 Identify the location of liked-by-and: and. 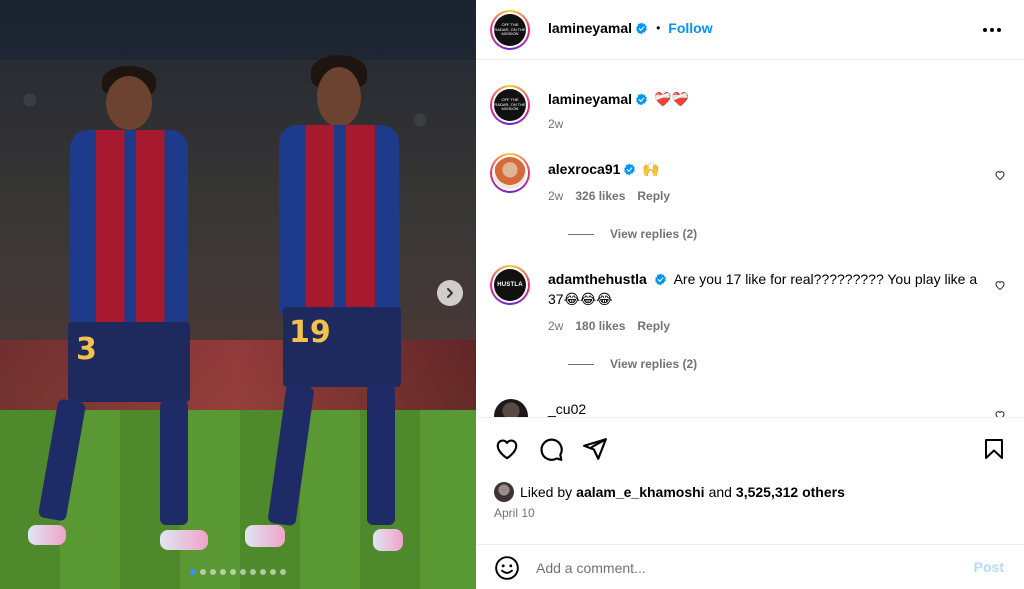
(720, 492).